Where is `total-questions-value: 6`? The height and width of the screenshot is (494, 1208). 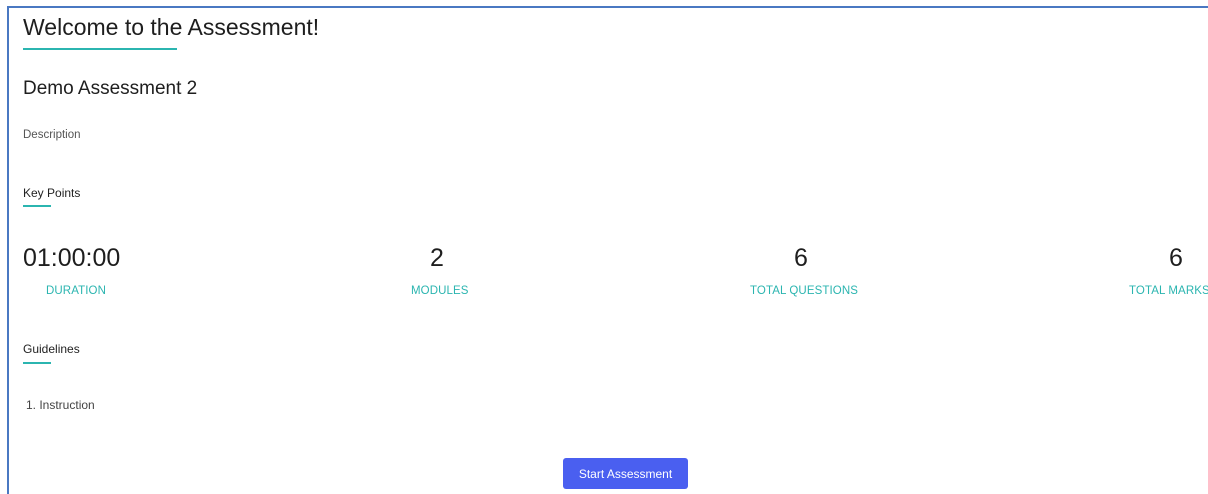
total-questions-value: 6 is located at coordinates (801, 258).